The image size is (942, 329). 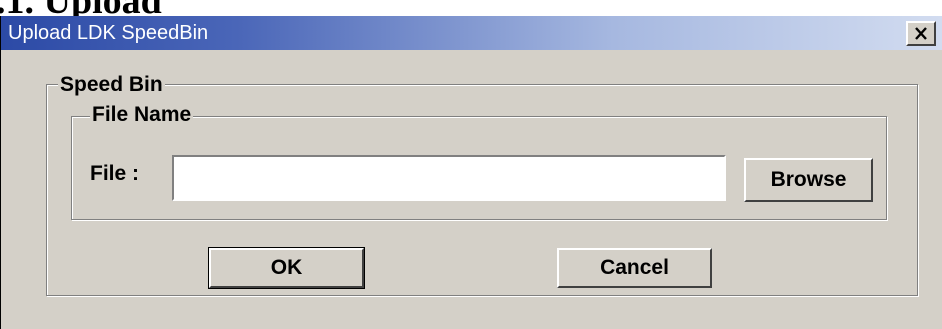 I want to click on ok-button: OK, so click(x=286, y=268).